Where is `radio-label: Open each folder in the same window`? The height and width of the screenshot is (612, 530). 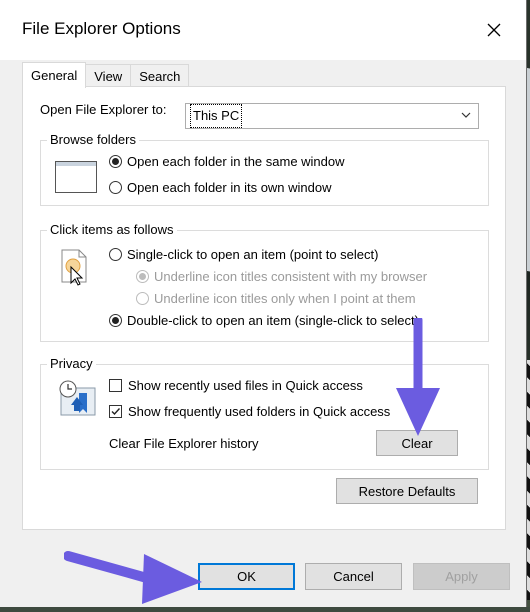 radio-label: Open each folder in the same window is located at coordinates (236, 161).